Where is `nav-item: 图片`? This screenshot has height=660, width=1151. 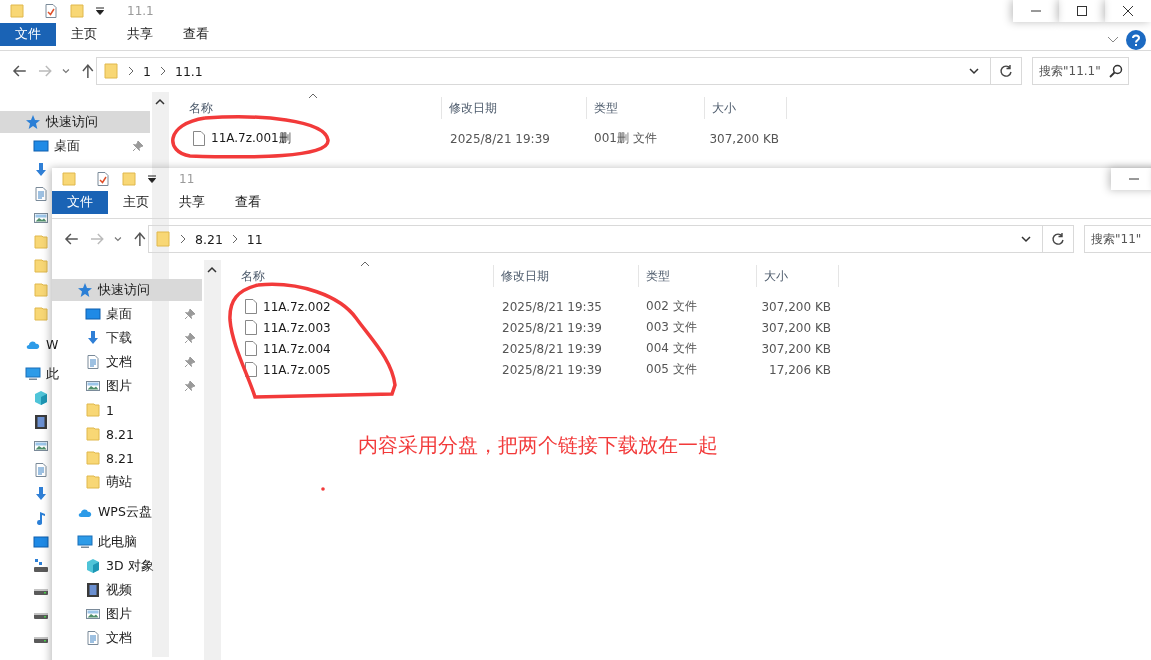 nav-item: 图片 is located at coordinates (93, 614).